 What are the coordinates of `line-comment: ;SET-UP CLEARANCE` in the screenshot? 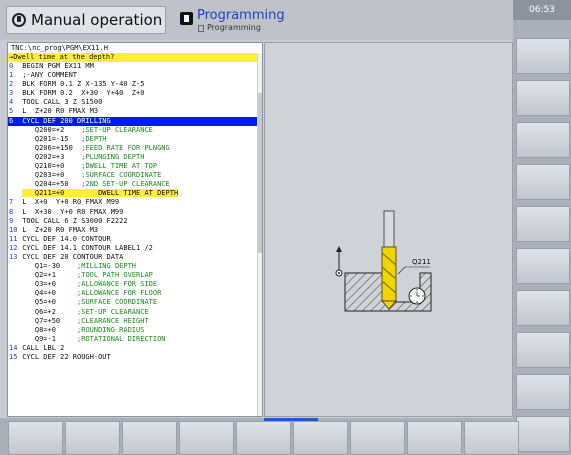 It's located at (117, 129).